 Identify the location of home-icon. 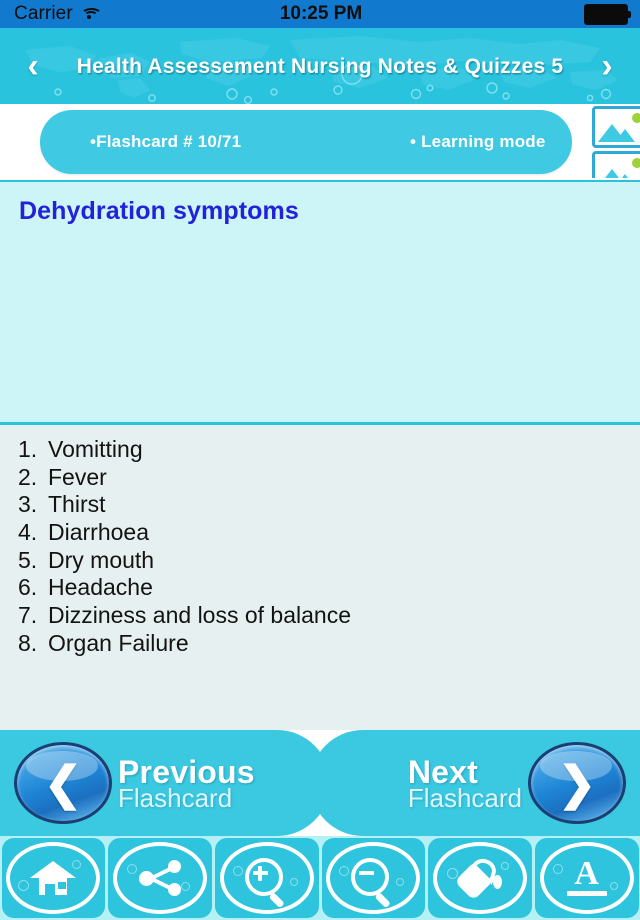
(53, 878).